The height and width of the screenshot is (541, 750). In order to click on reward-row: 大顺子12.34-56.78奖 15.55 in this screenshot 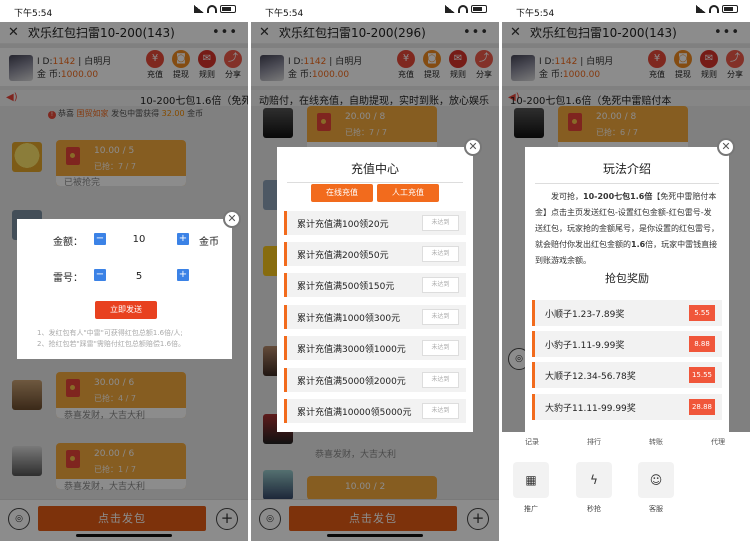, I will do `click(627, 375)`.